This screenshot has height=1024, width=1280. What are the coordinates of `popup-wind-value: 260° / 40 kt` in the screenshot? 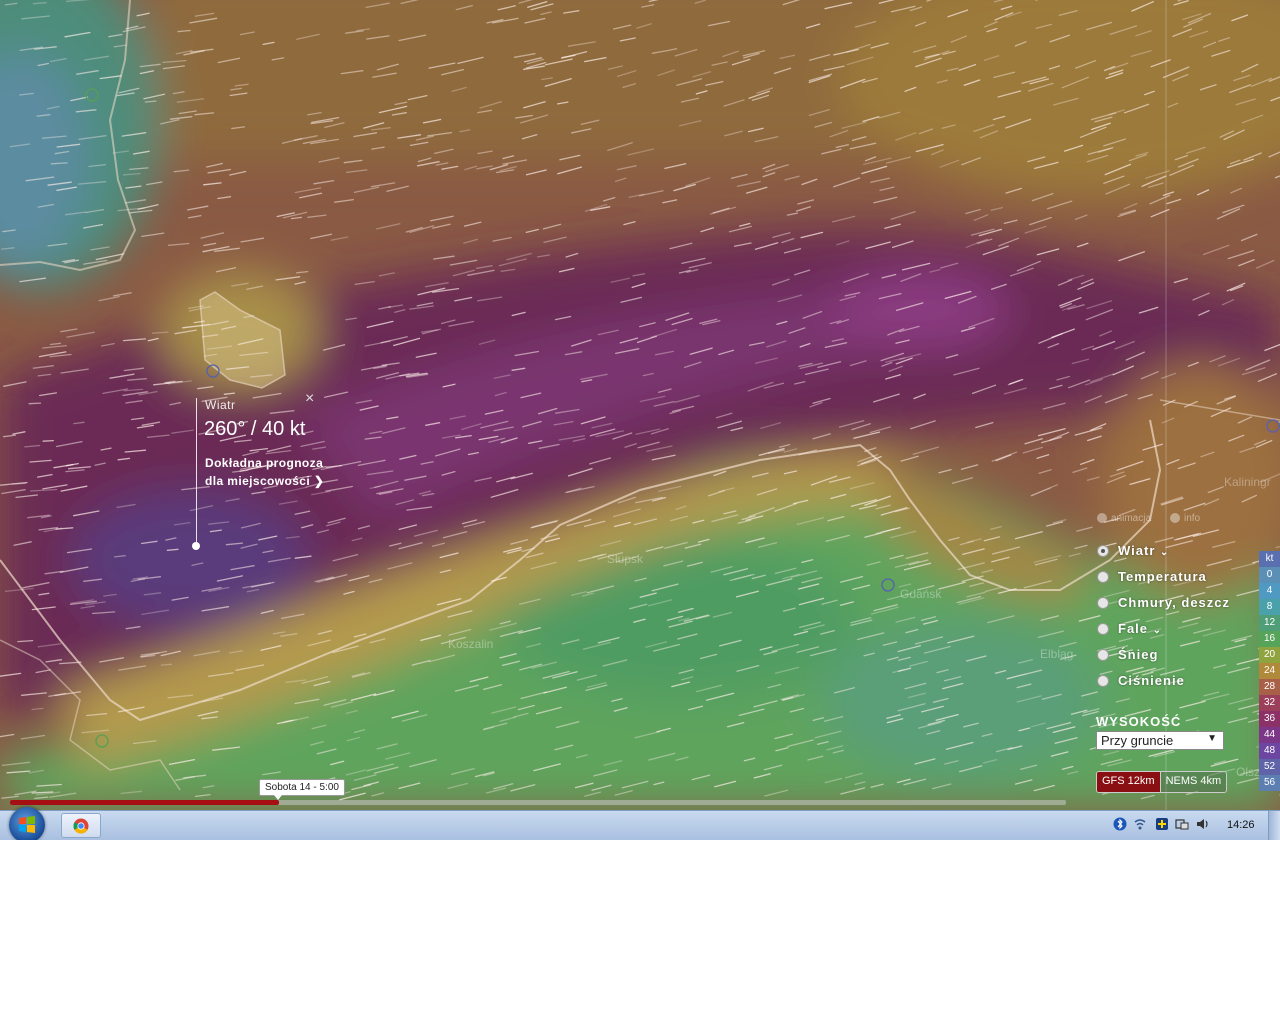 It's located at (255, 429).